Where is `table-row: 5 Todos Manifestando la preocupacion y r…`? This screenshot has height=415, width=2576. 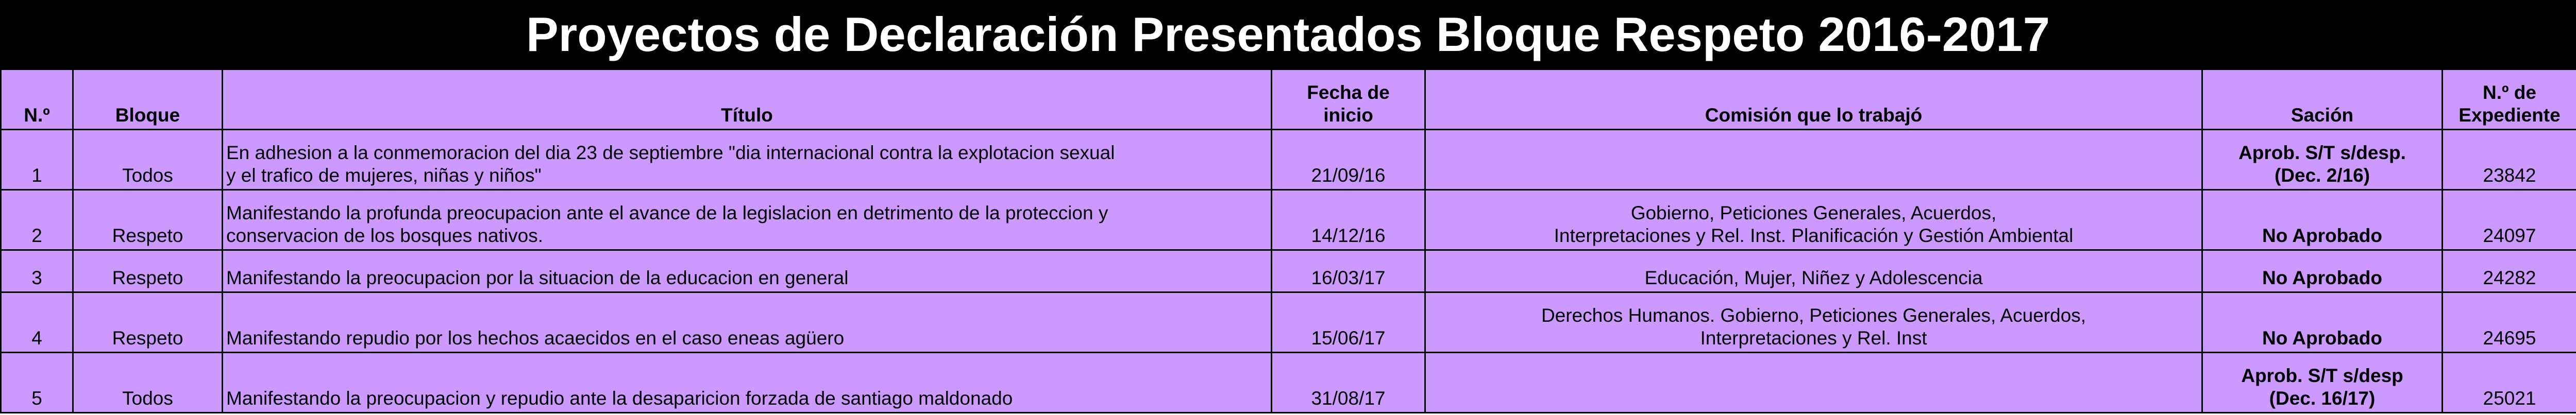 table-row: 5 Todos Manifestando la preocupacion y r… is located at coordinates (1288, 382).